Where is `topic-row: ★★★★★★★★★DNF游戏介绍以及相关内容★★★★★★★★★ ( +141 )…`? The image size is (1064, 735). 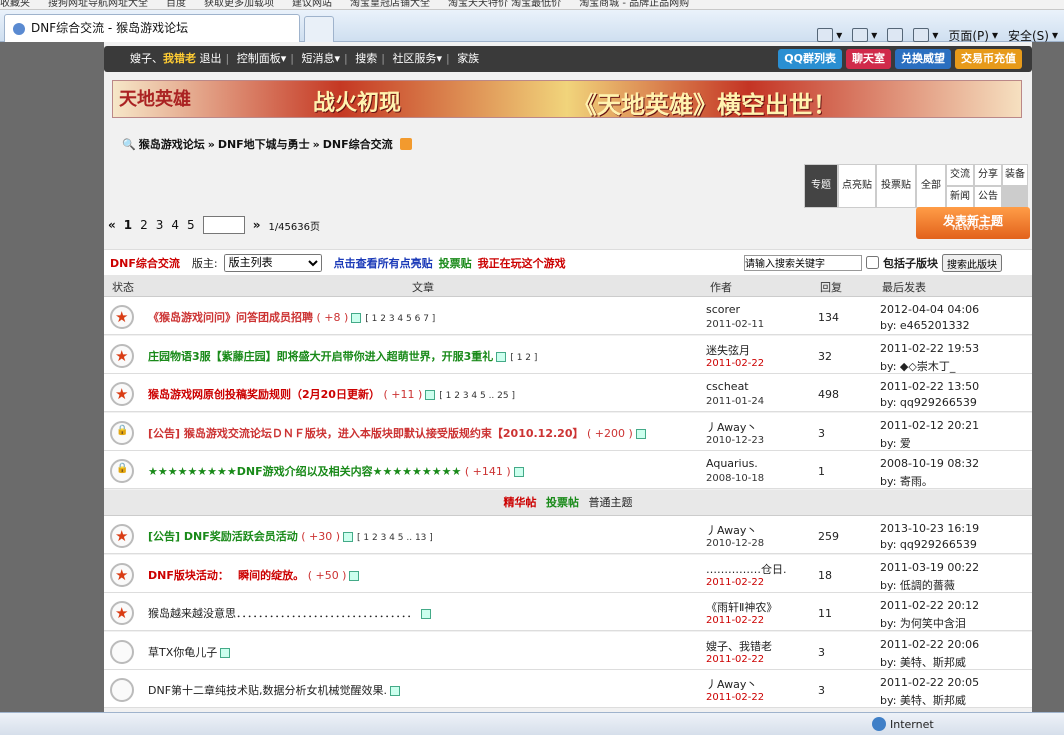 topic-row: ★★★★★★★★★DNF游戏介绍以及相关内容★★★★★★★★★ ( +141 )… is located at coordinates (568, 470).